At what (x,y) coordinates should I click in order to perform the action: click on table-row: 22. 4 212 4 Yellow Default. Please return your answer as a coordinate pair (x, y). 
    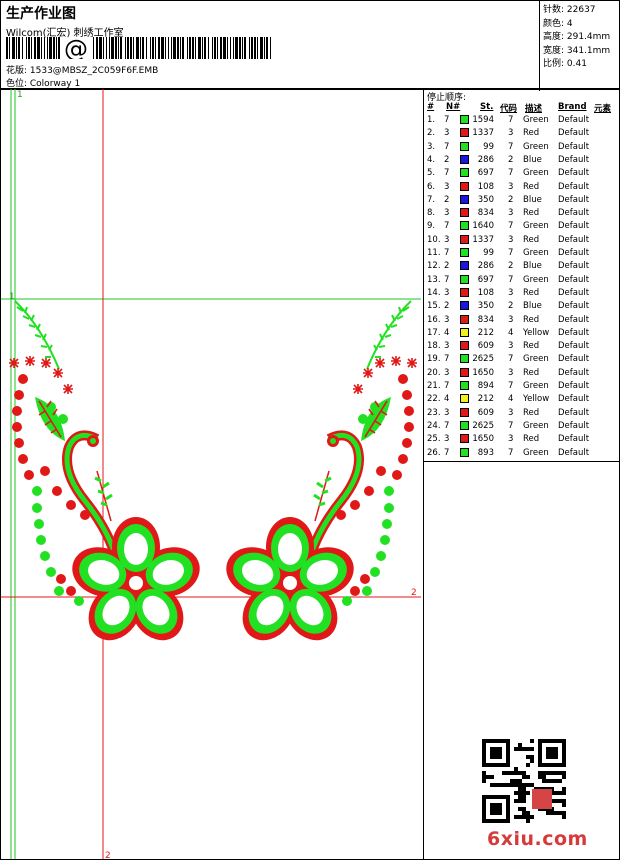
    Looking at the image, I should click on (522, 400).